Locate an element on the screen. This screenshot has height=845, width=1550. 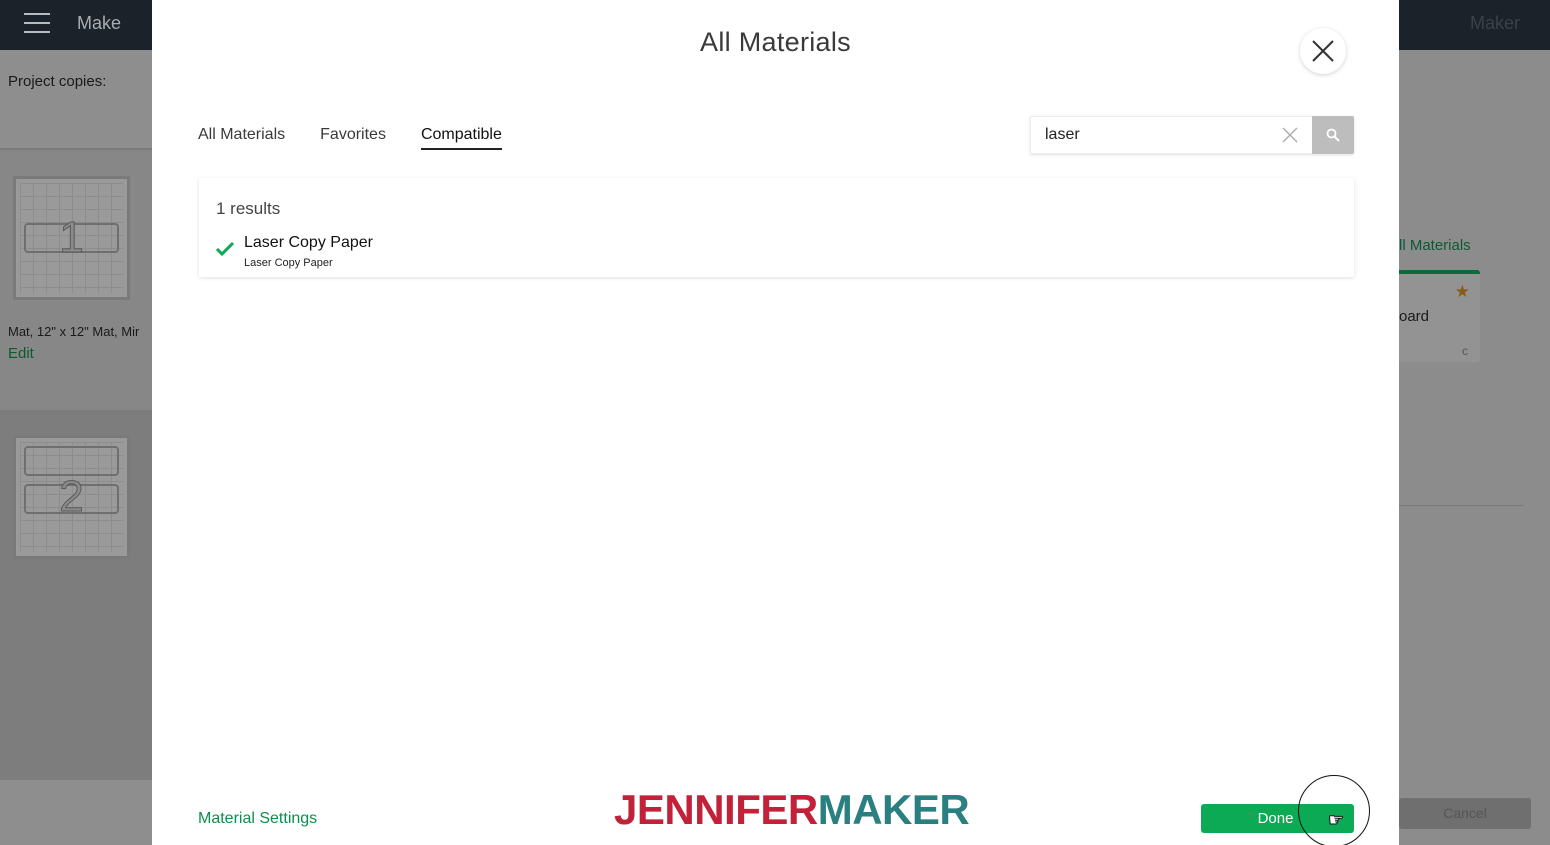
material-tabs: All Materials Favorites Compatible is located at coordinates (367, 138).